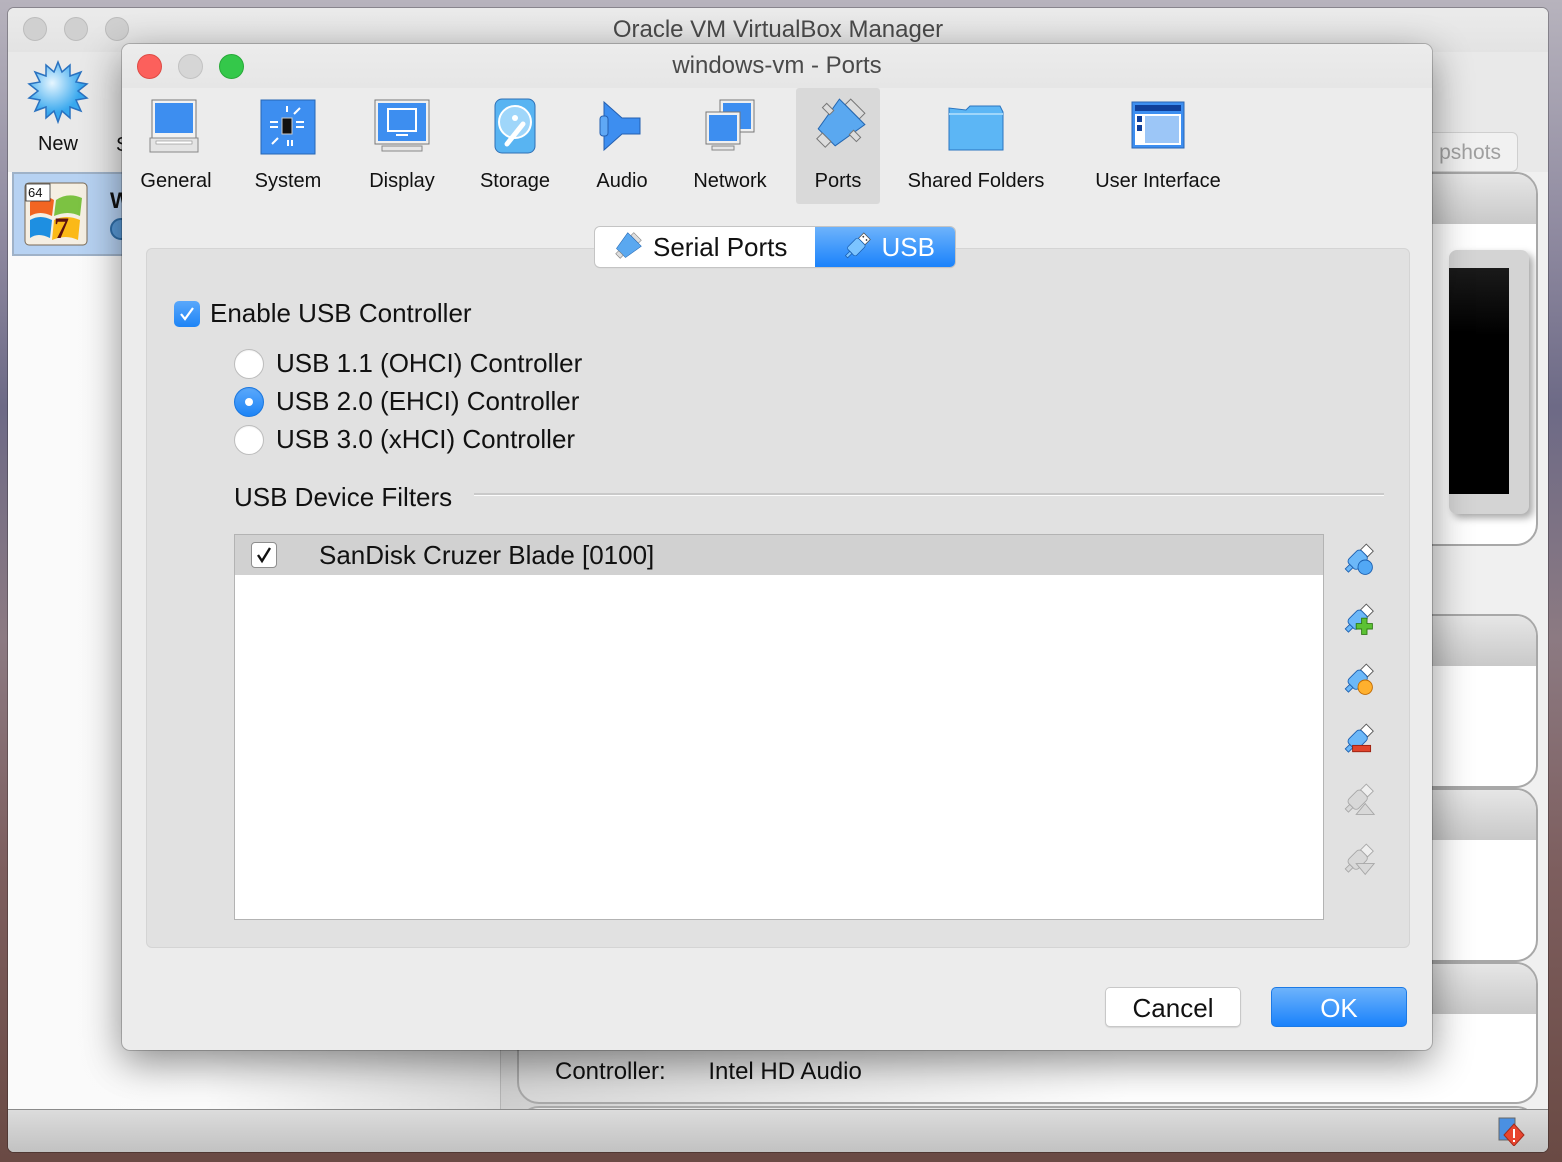 This screenshot has height=1162, width=1562. Describe the element at coordinates (1511, 1131) in the screenshot. I see `network-warning-icon` at that location.